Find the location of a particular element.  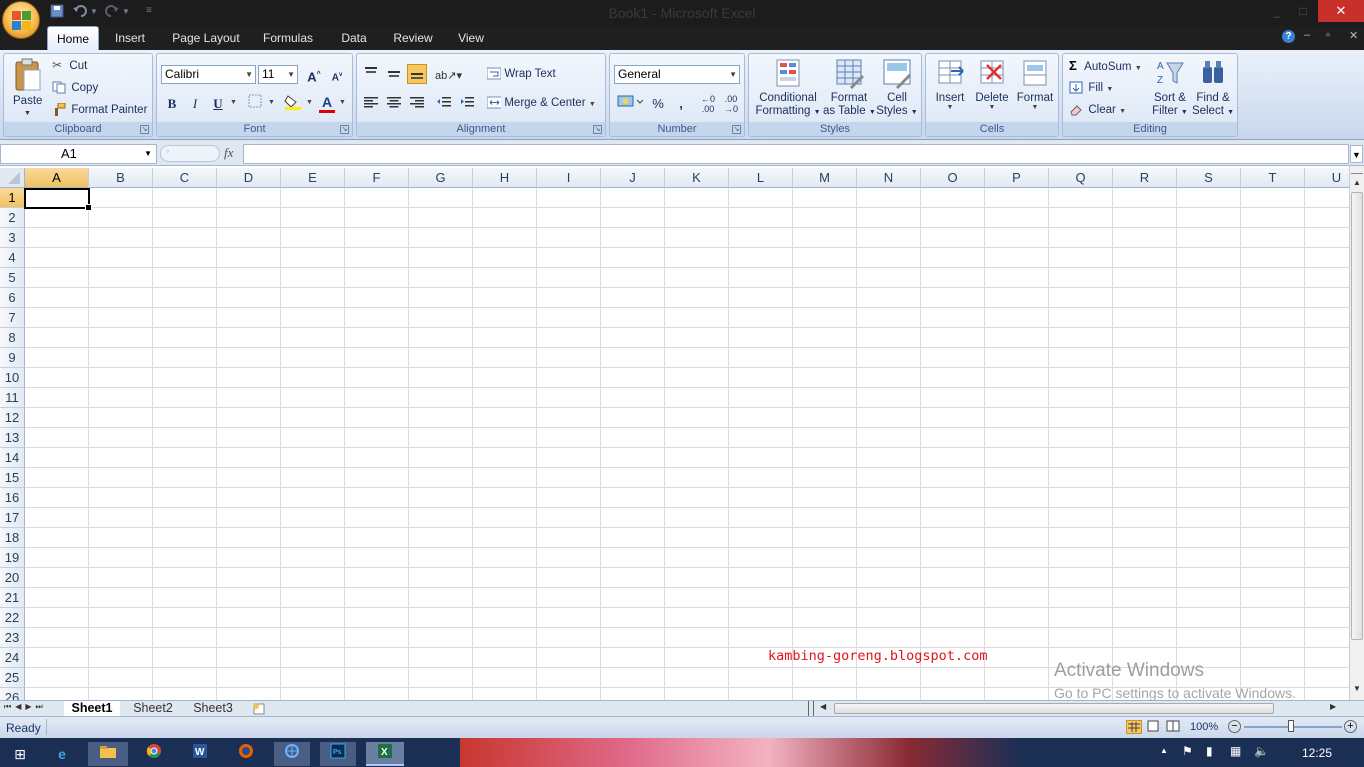

align-right-button is located at coordinates (417, 103).